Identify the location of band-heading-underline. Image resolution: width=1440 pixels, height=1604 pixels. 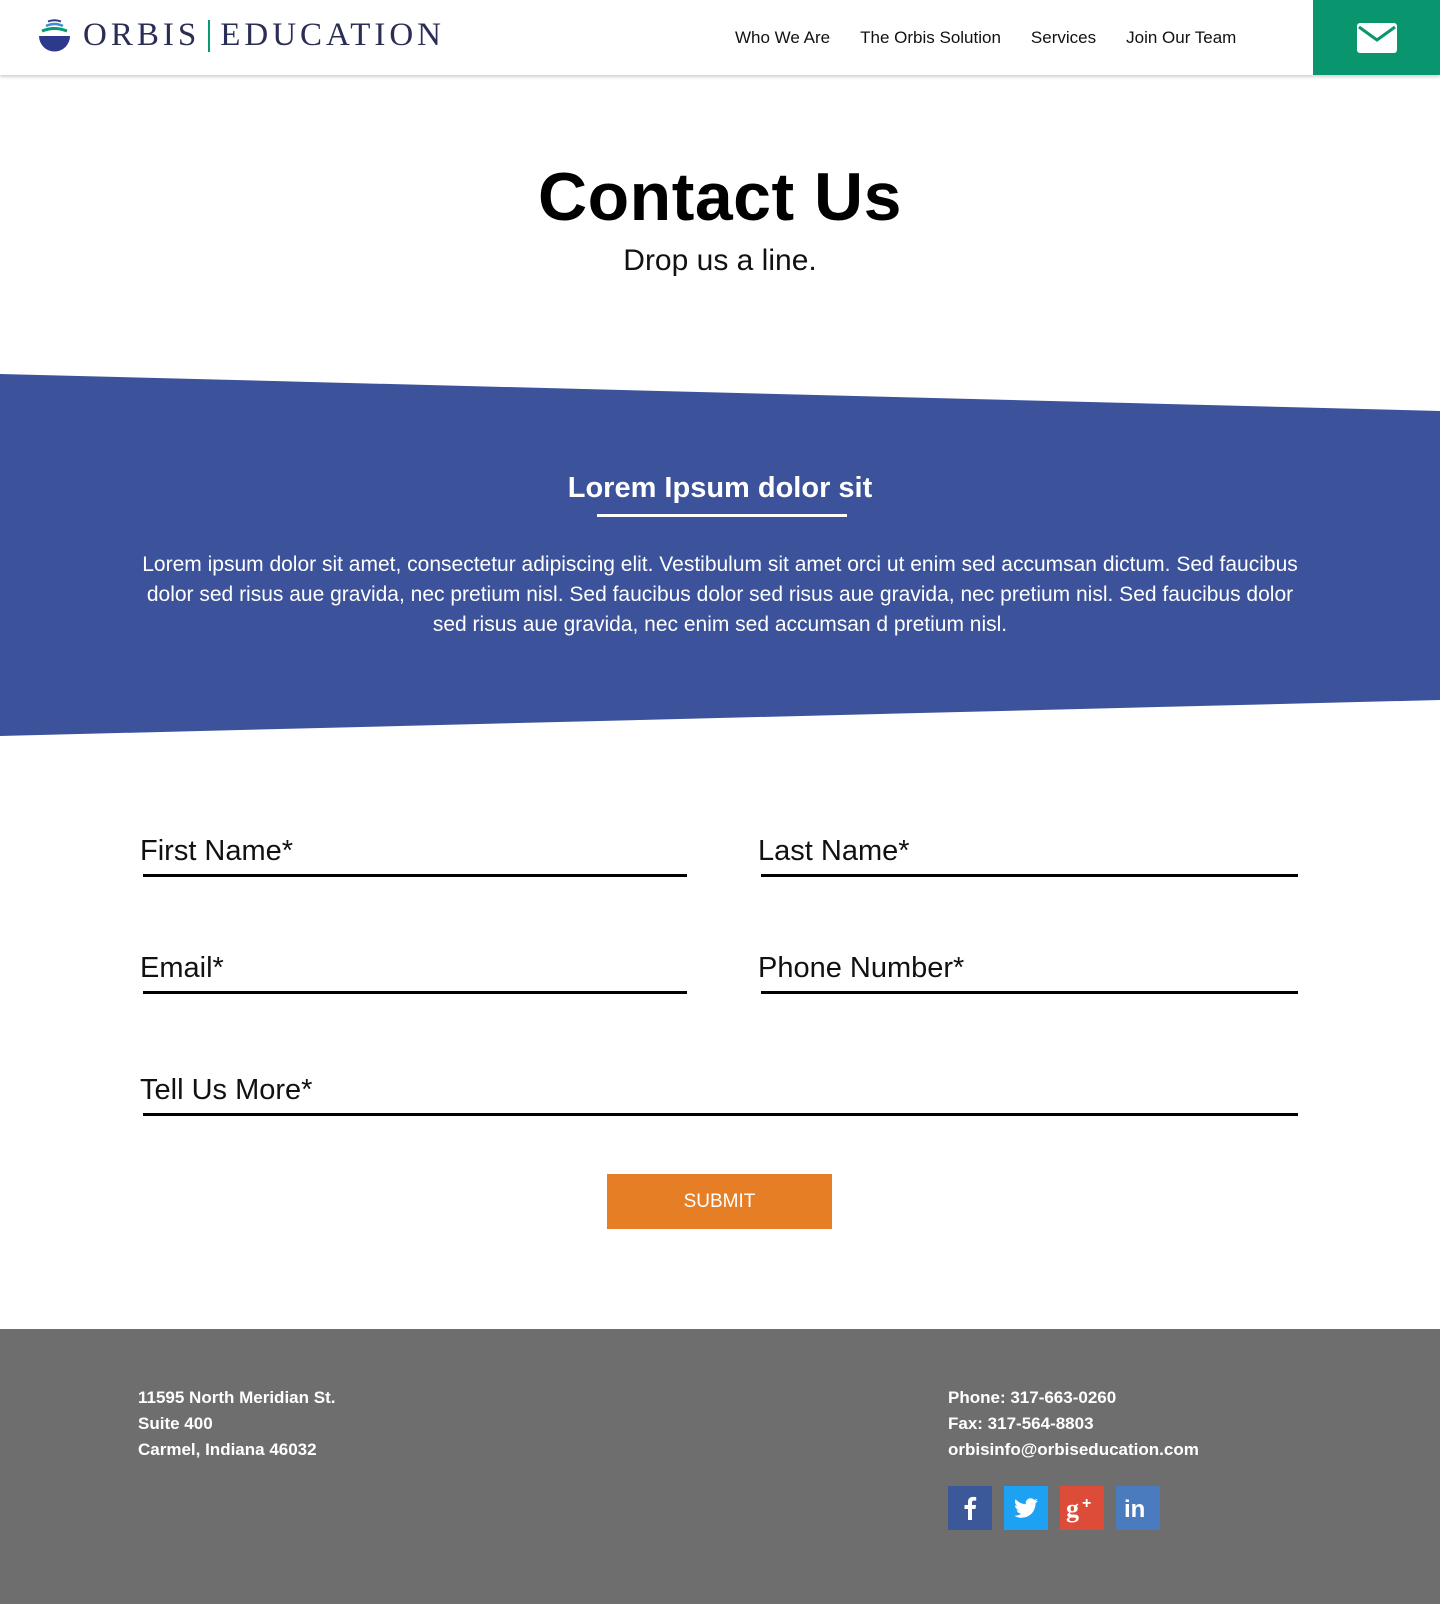
(722, 515).